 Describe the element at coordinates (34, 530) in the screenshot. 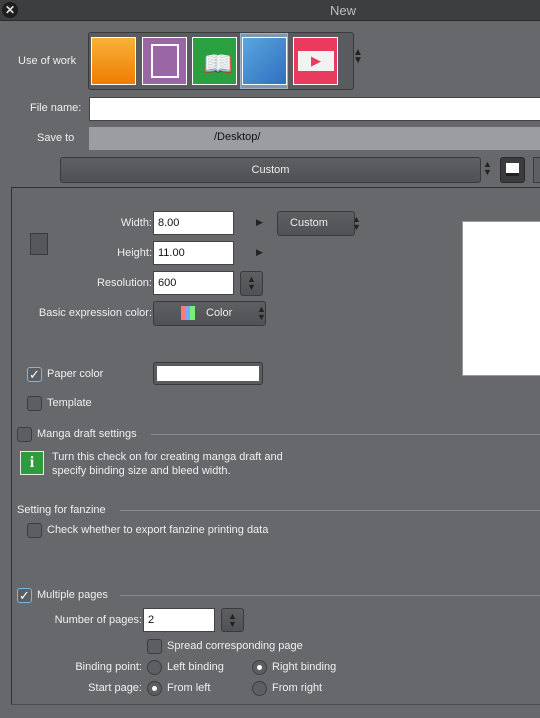

I see `fanzine-checkbox` at that location.